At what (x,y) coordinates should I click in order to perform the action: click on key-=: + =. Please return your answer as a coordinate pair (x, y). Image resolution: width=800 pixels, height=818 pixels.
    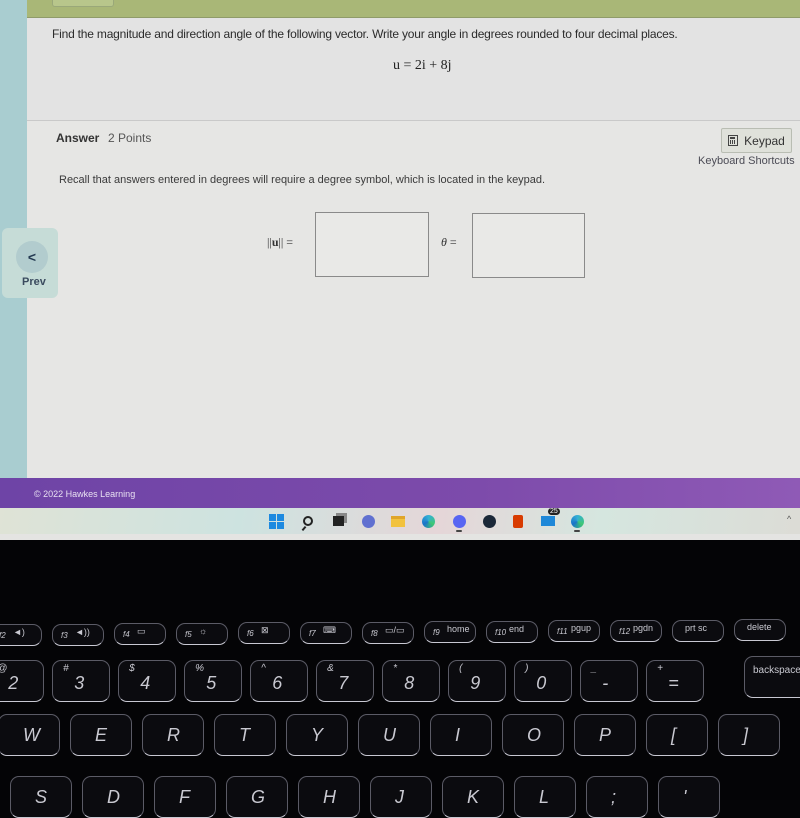
    Looking at the image, I should click on (675, 681).